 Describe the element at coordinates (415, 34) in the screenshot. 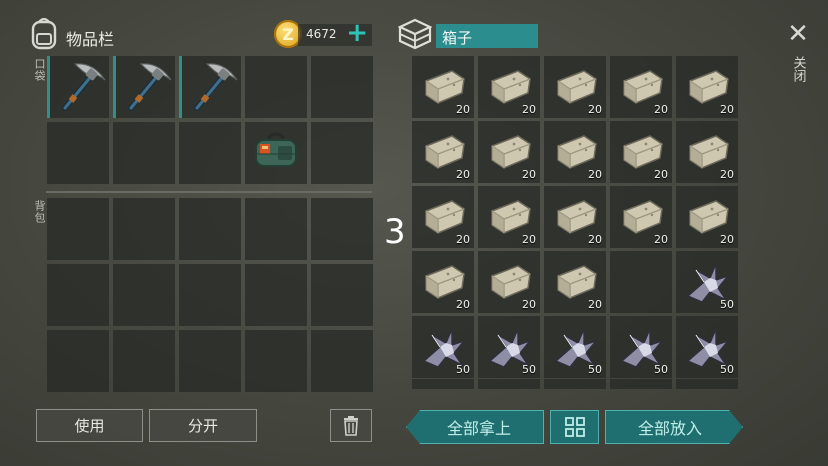

I see `box-icon` at that location.